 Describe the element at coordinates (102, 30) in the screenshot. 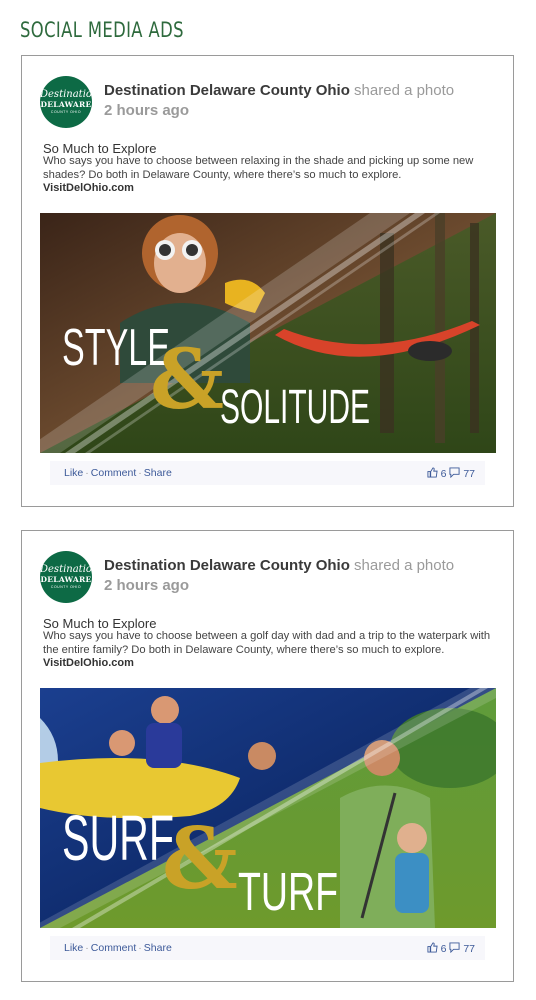

I see `section-title: SOCIAL MEDIA ADS` at that location.